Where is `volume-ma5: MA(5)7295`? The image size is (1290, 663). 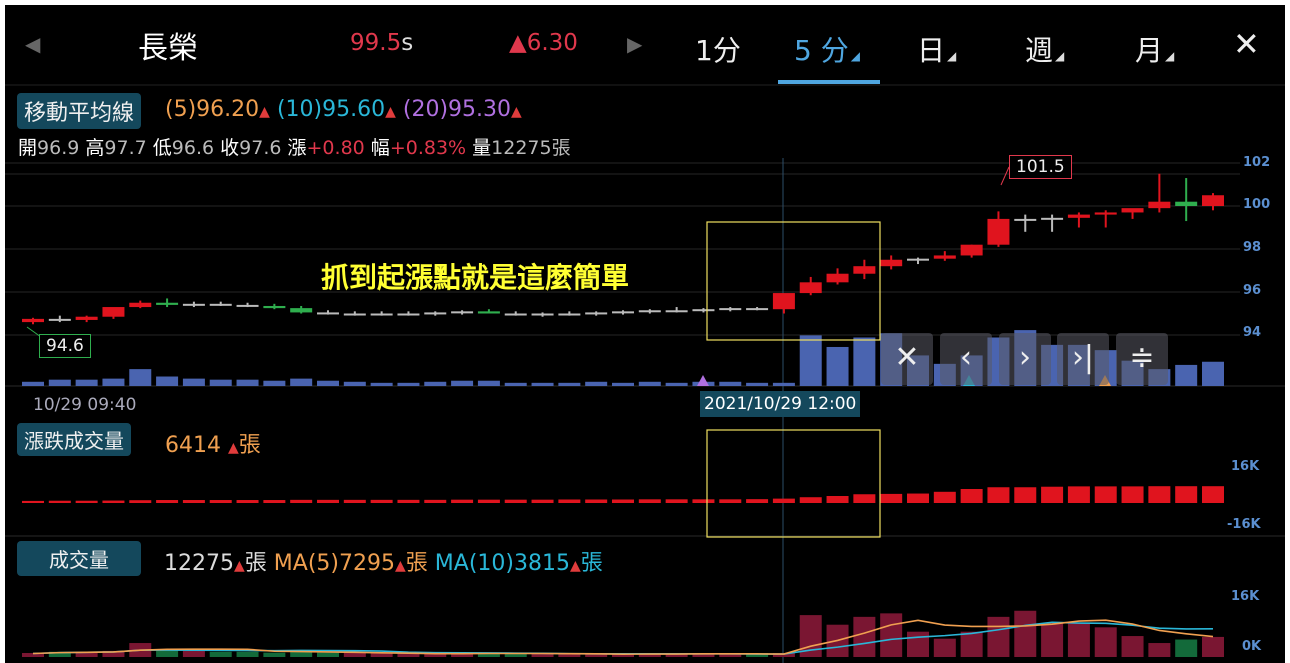
volume-ma5: MA(5)7295 is located at coordinates (334, 563).